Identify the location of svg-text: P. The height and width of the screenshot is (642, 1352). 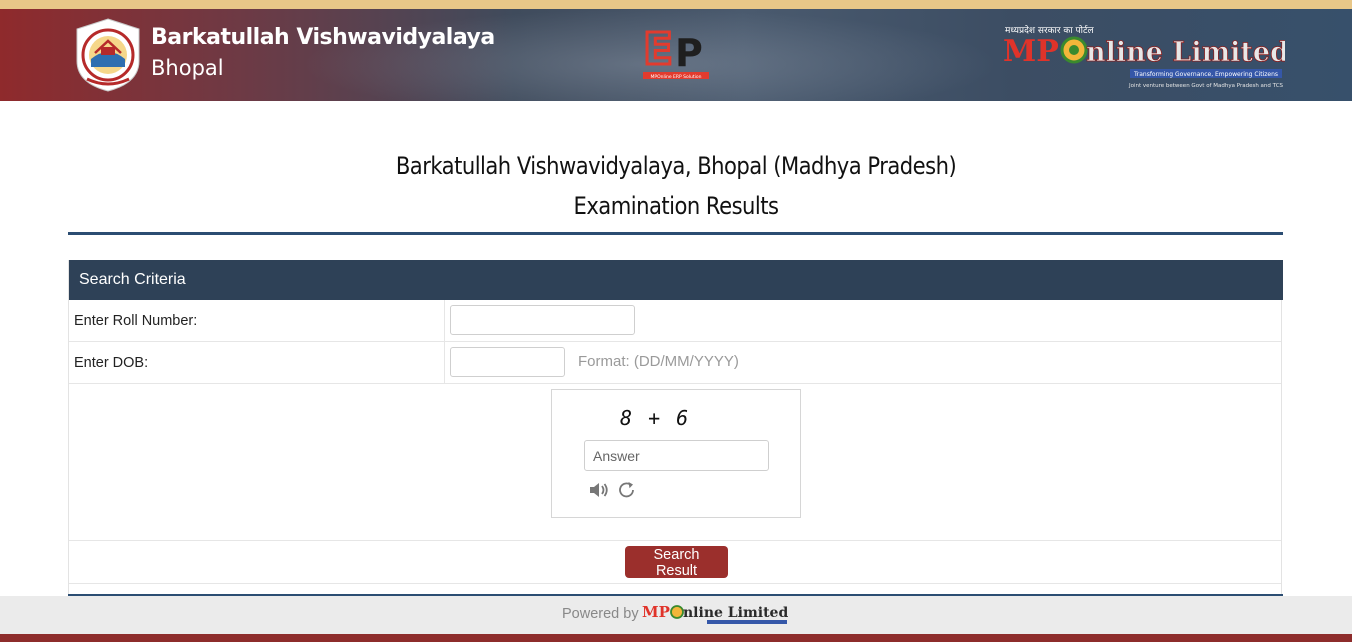
(689, 53).